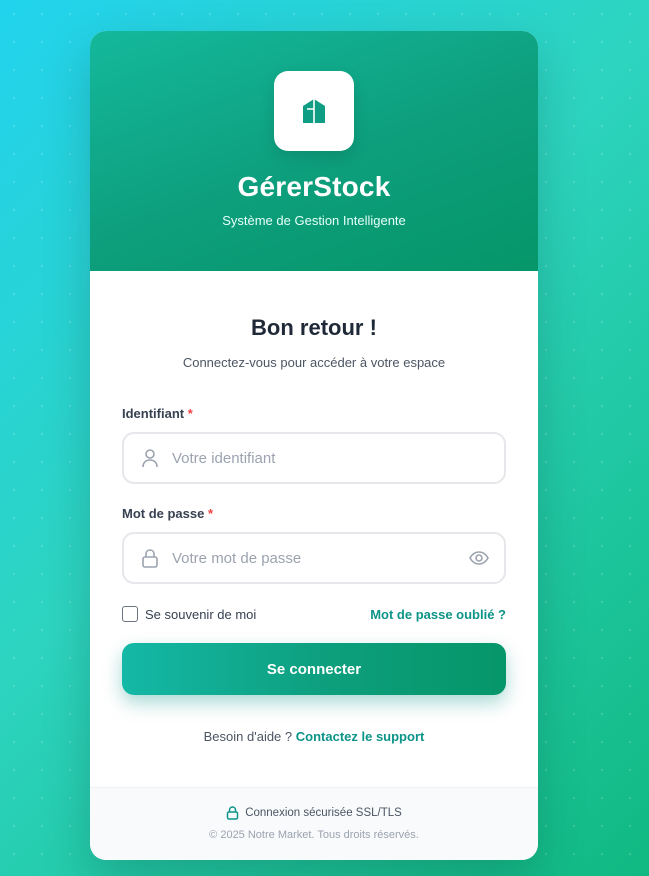 The height and width of the screenshot is (876, 649). I want to click on brand-name: GérerStock, so click(314, 186).